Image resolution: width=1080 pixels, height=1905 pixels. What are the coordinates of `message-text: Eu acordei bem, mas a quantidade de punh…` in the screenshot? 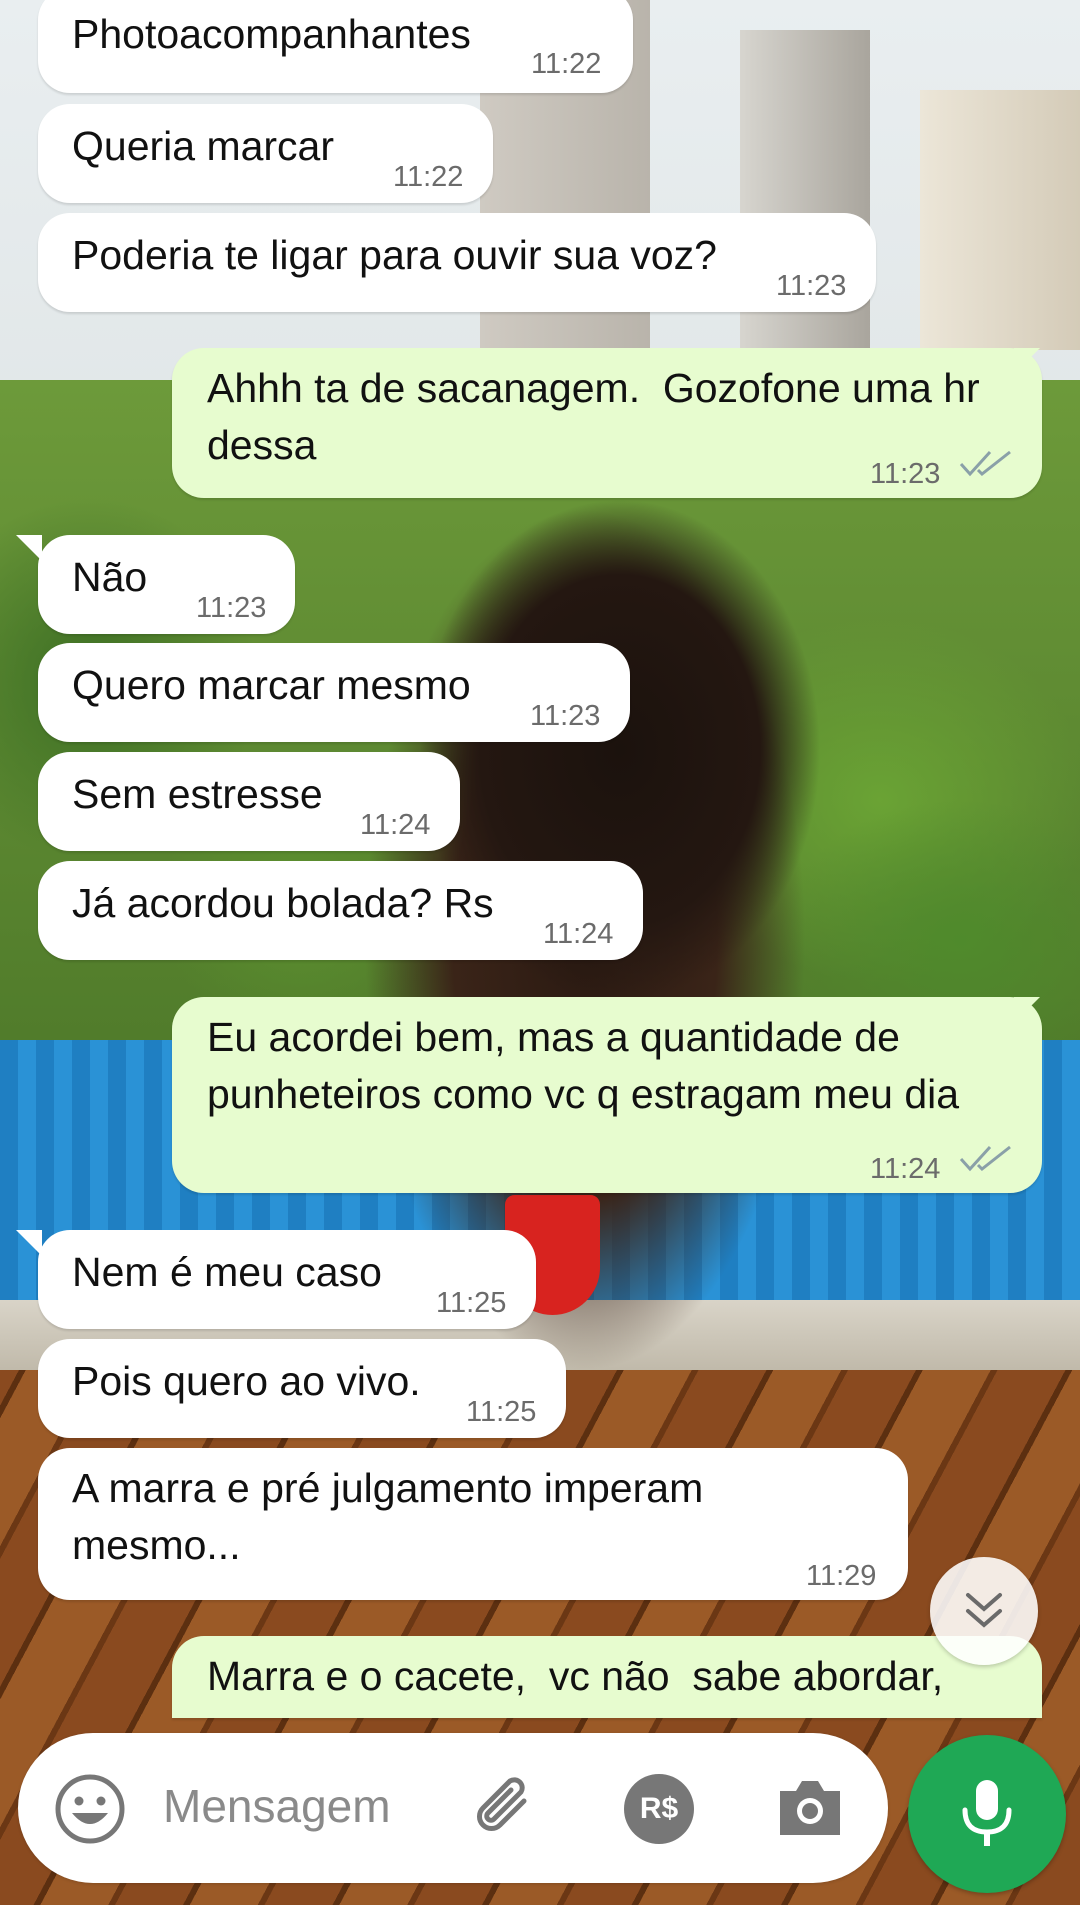 It's located at (583, 1065).